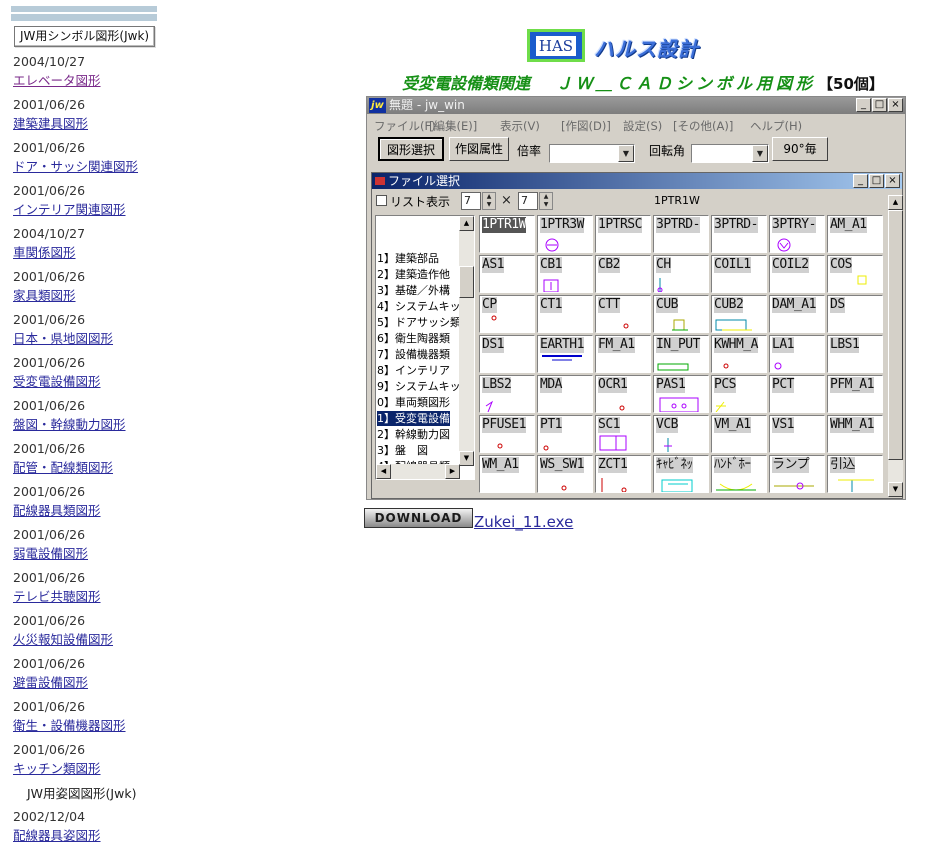 This screenshot has width=944, height=861. Describe the element at coordinates (453, 126) in the screenshot. I see `menu-item: [編集(E)]` at that location.